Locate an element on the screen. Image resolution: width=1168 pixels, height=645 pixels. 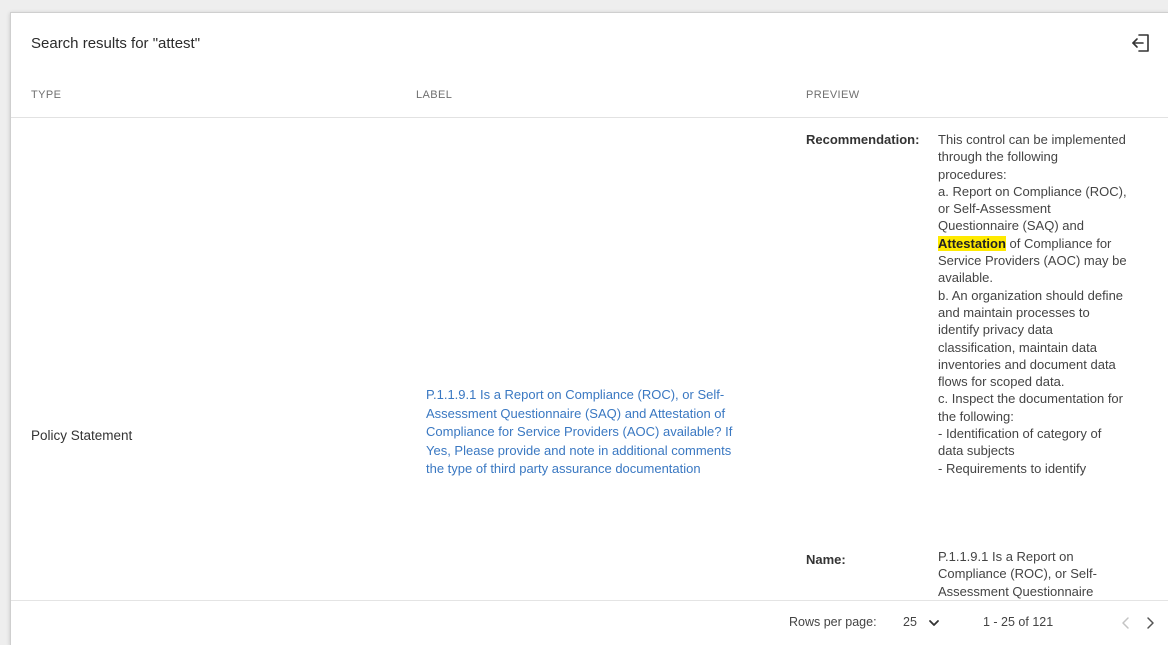
preview-line: or Self-Assessment is located at coordinates (994, 209).